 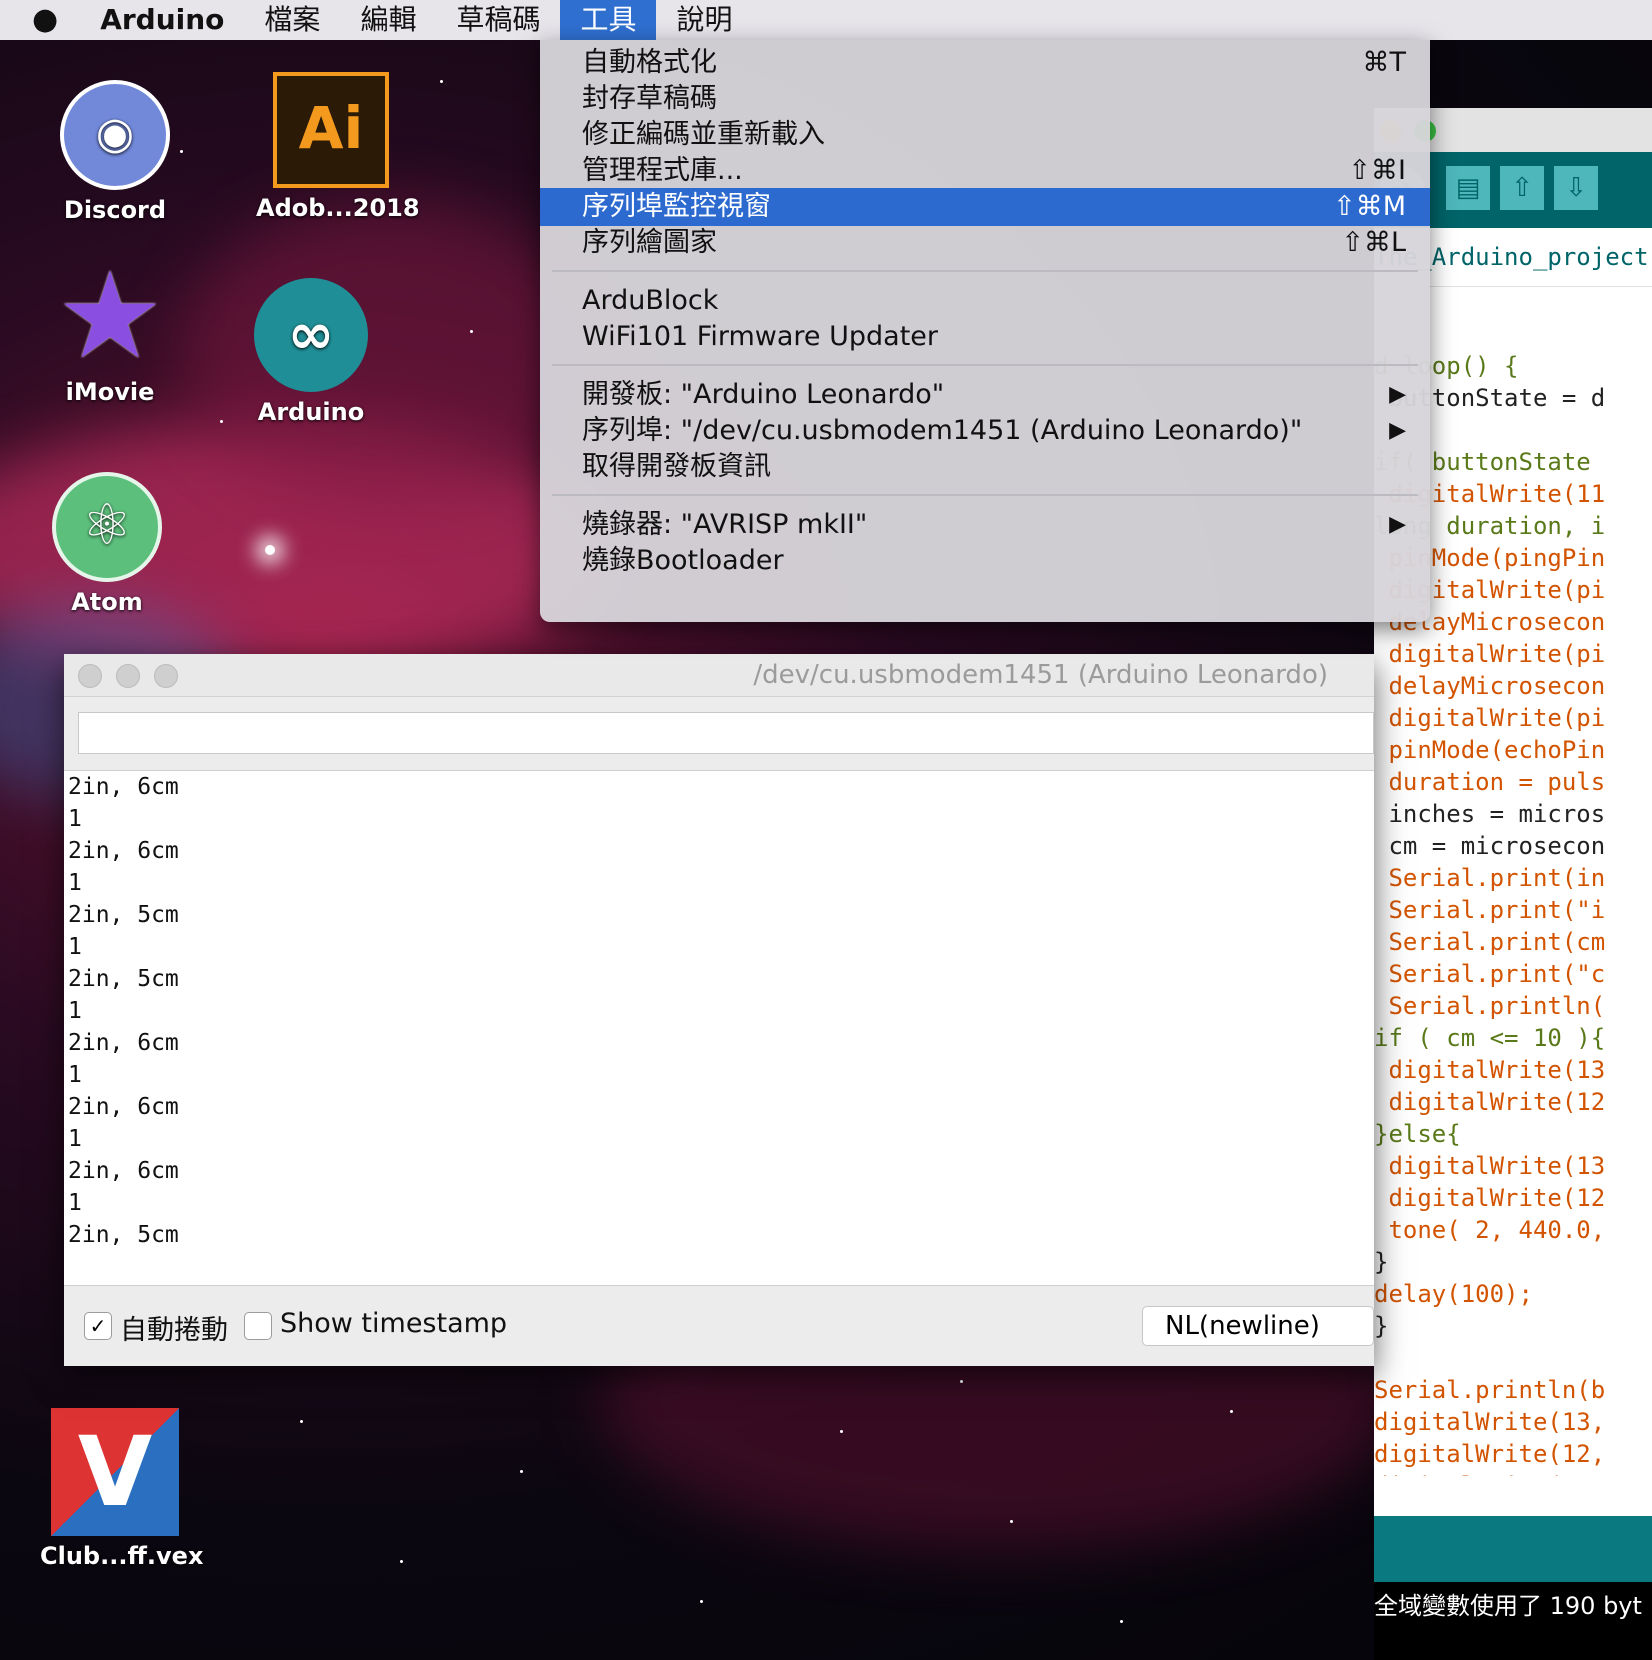 What do you see at coordinates (90, 676) in the screenshot?
I see `close-button` at bounding box center [90, 676].